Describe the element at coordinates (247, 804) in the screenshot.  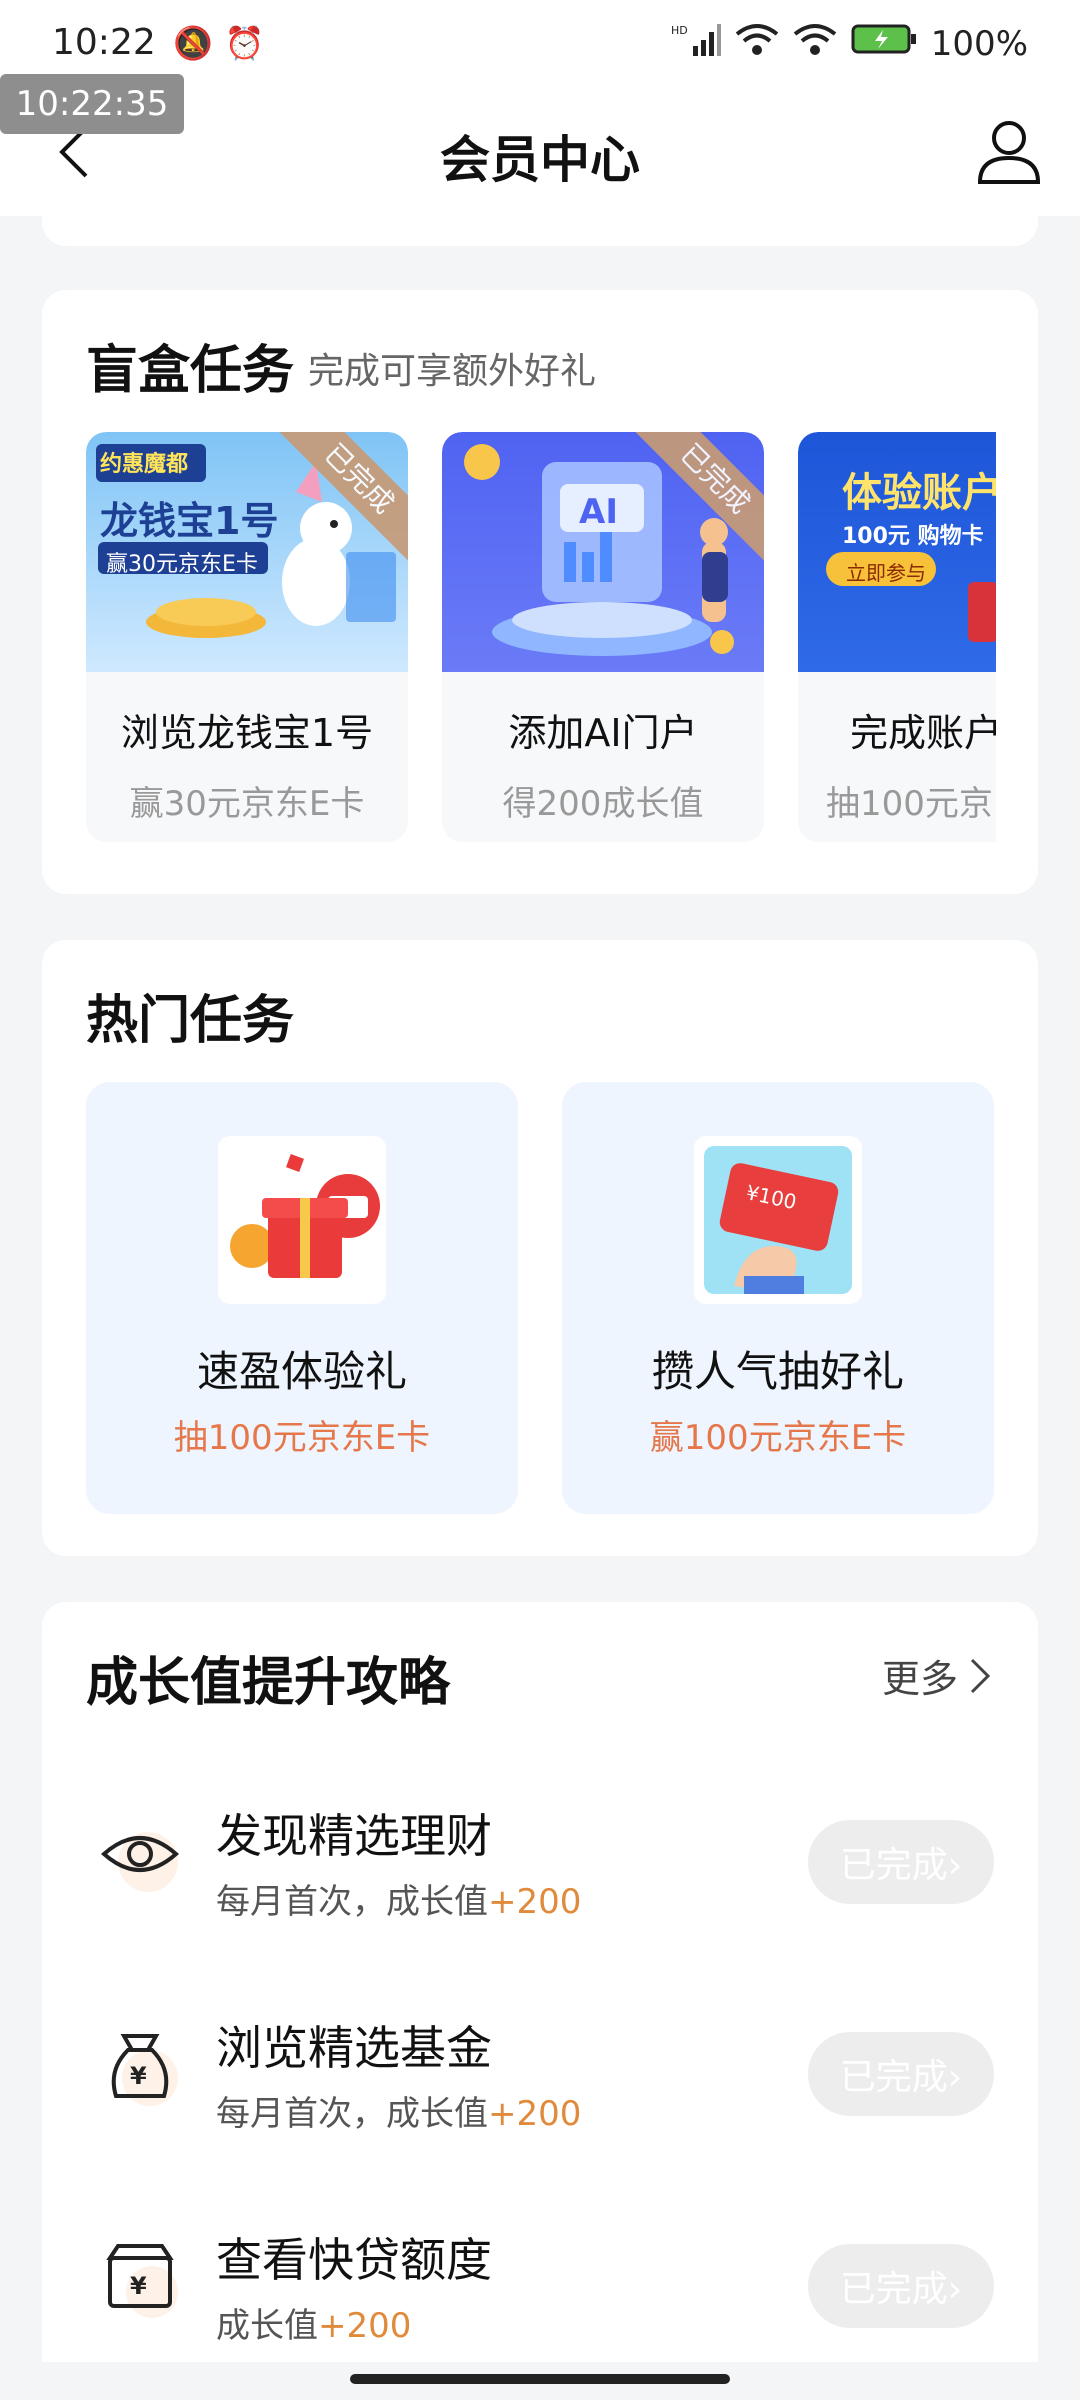
I see `blind-box-item-reward: 赢30元京东E卡` at that location.